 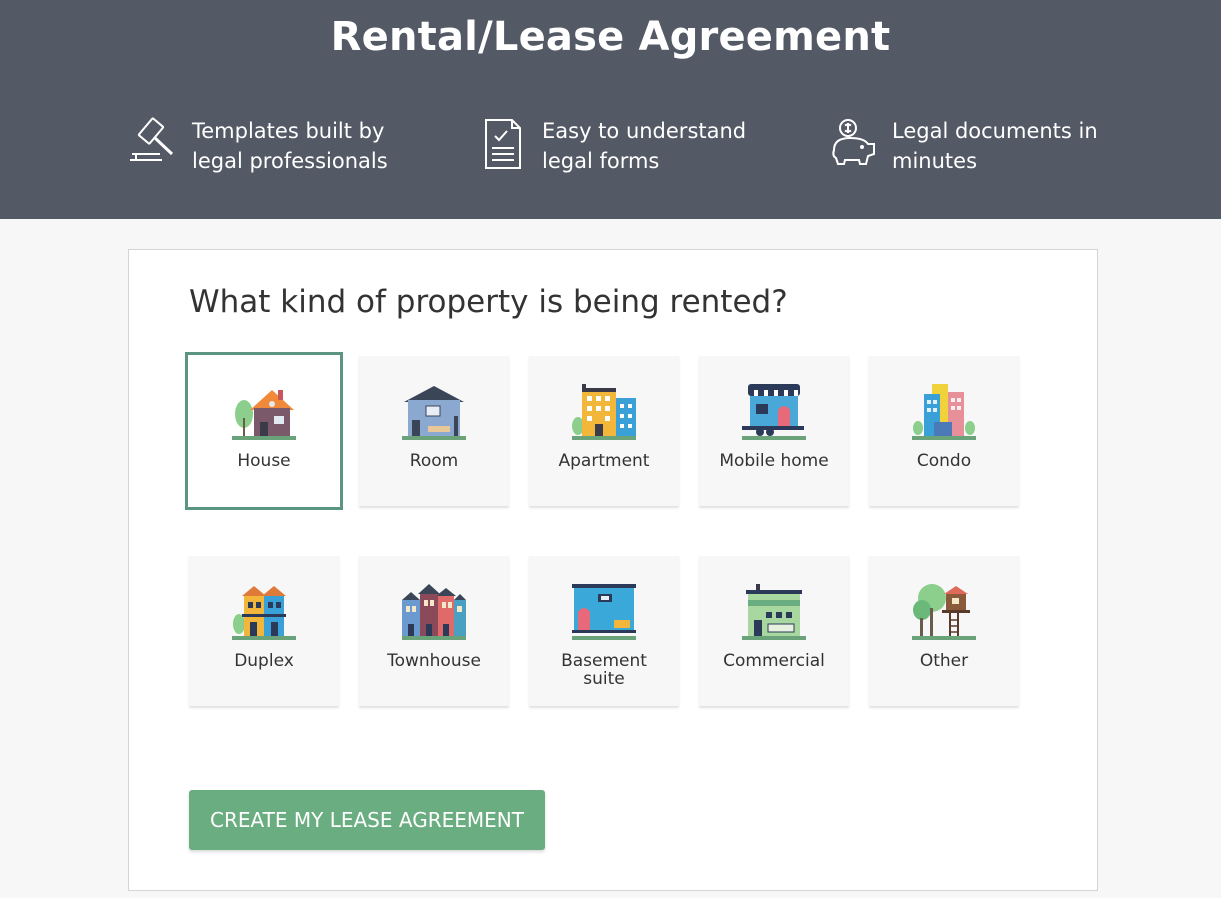 What do you see at coordinates (644, 131) in the screenshot?
I see `feature-line: Easy to understand` at bounding box center [644, 131].